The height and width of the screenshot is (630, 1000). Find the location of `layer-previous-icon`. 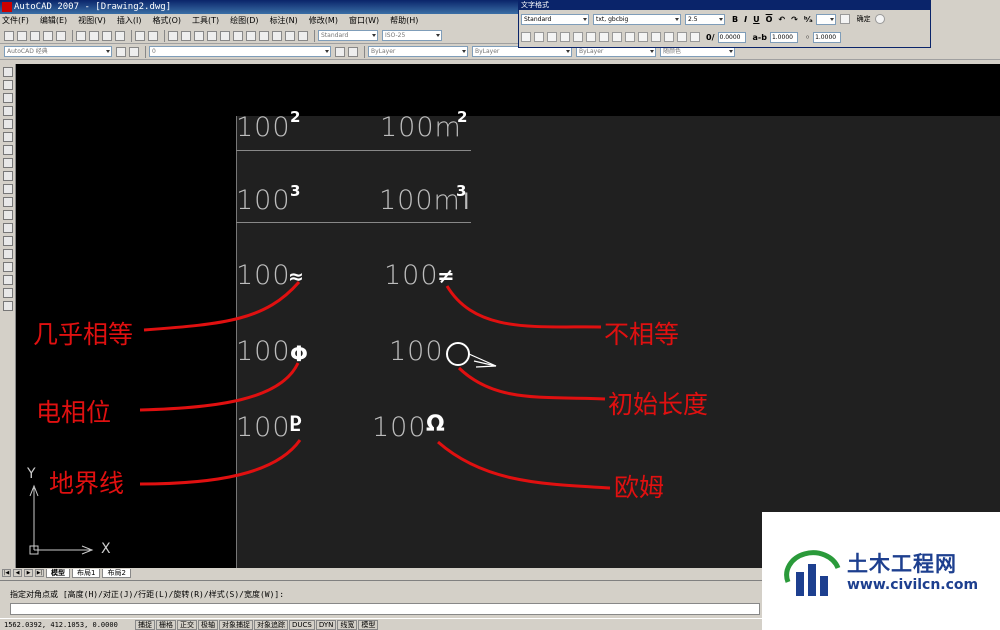

layer-previous-icon is located at coordinates (353, 51).